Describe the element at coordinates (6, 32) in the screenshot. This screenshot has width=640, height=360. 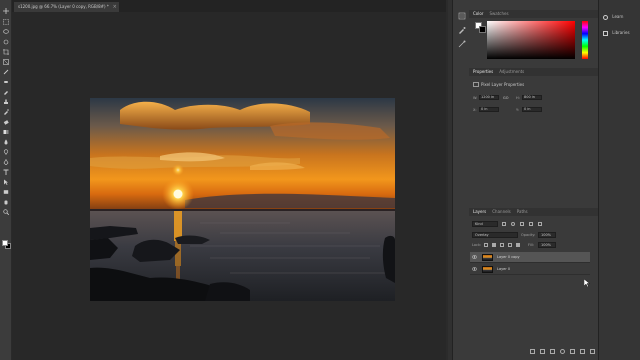
I see `lasso-icon` at that location.